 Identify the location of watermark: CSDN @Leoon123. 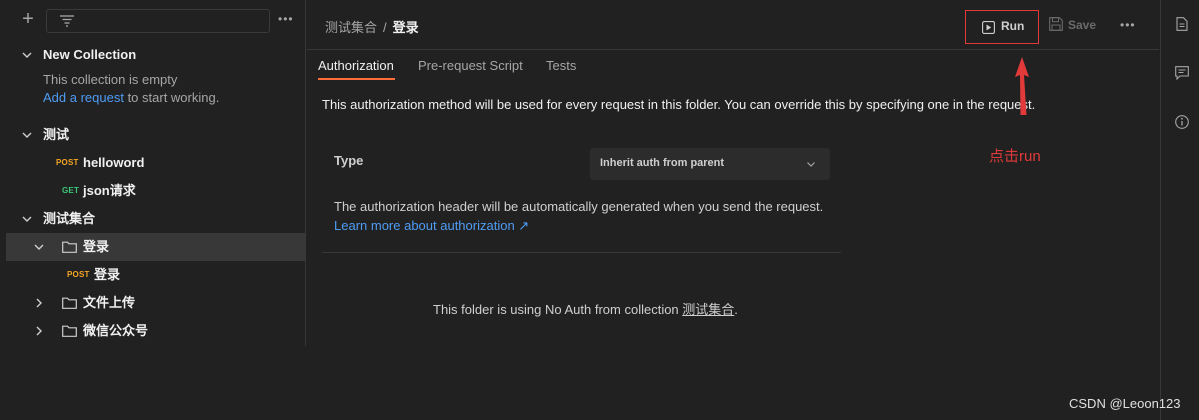
(1125, 403).